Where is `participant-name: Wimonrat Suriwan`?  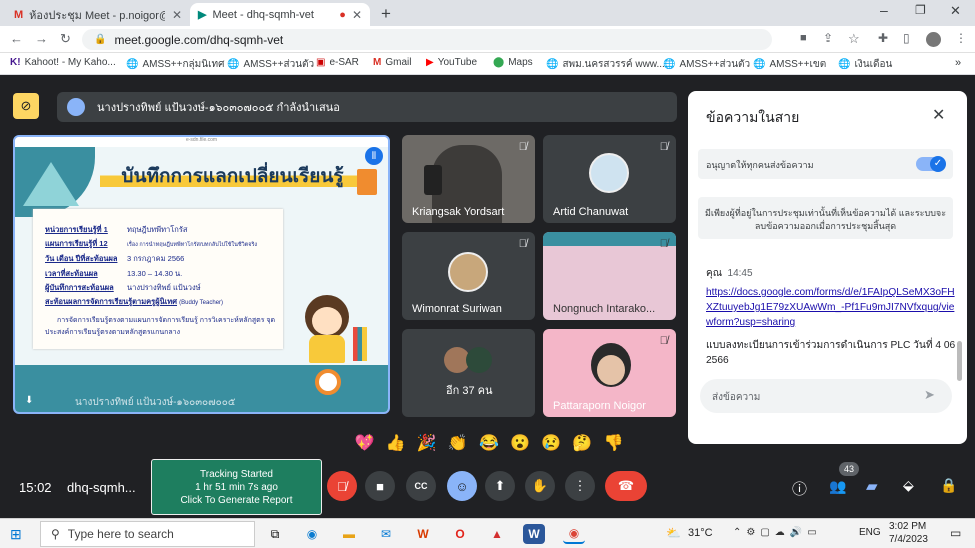 participant-name: Wimonrat Suriwan is located at coordinates (457, 309).